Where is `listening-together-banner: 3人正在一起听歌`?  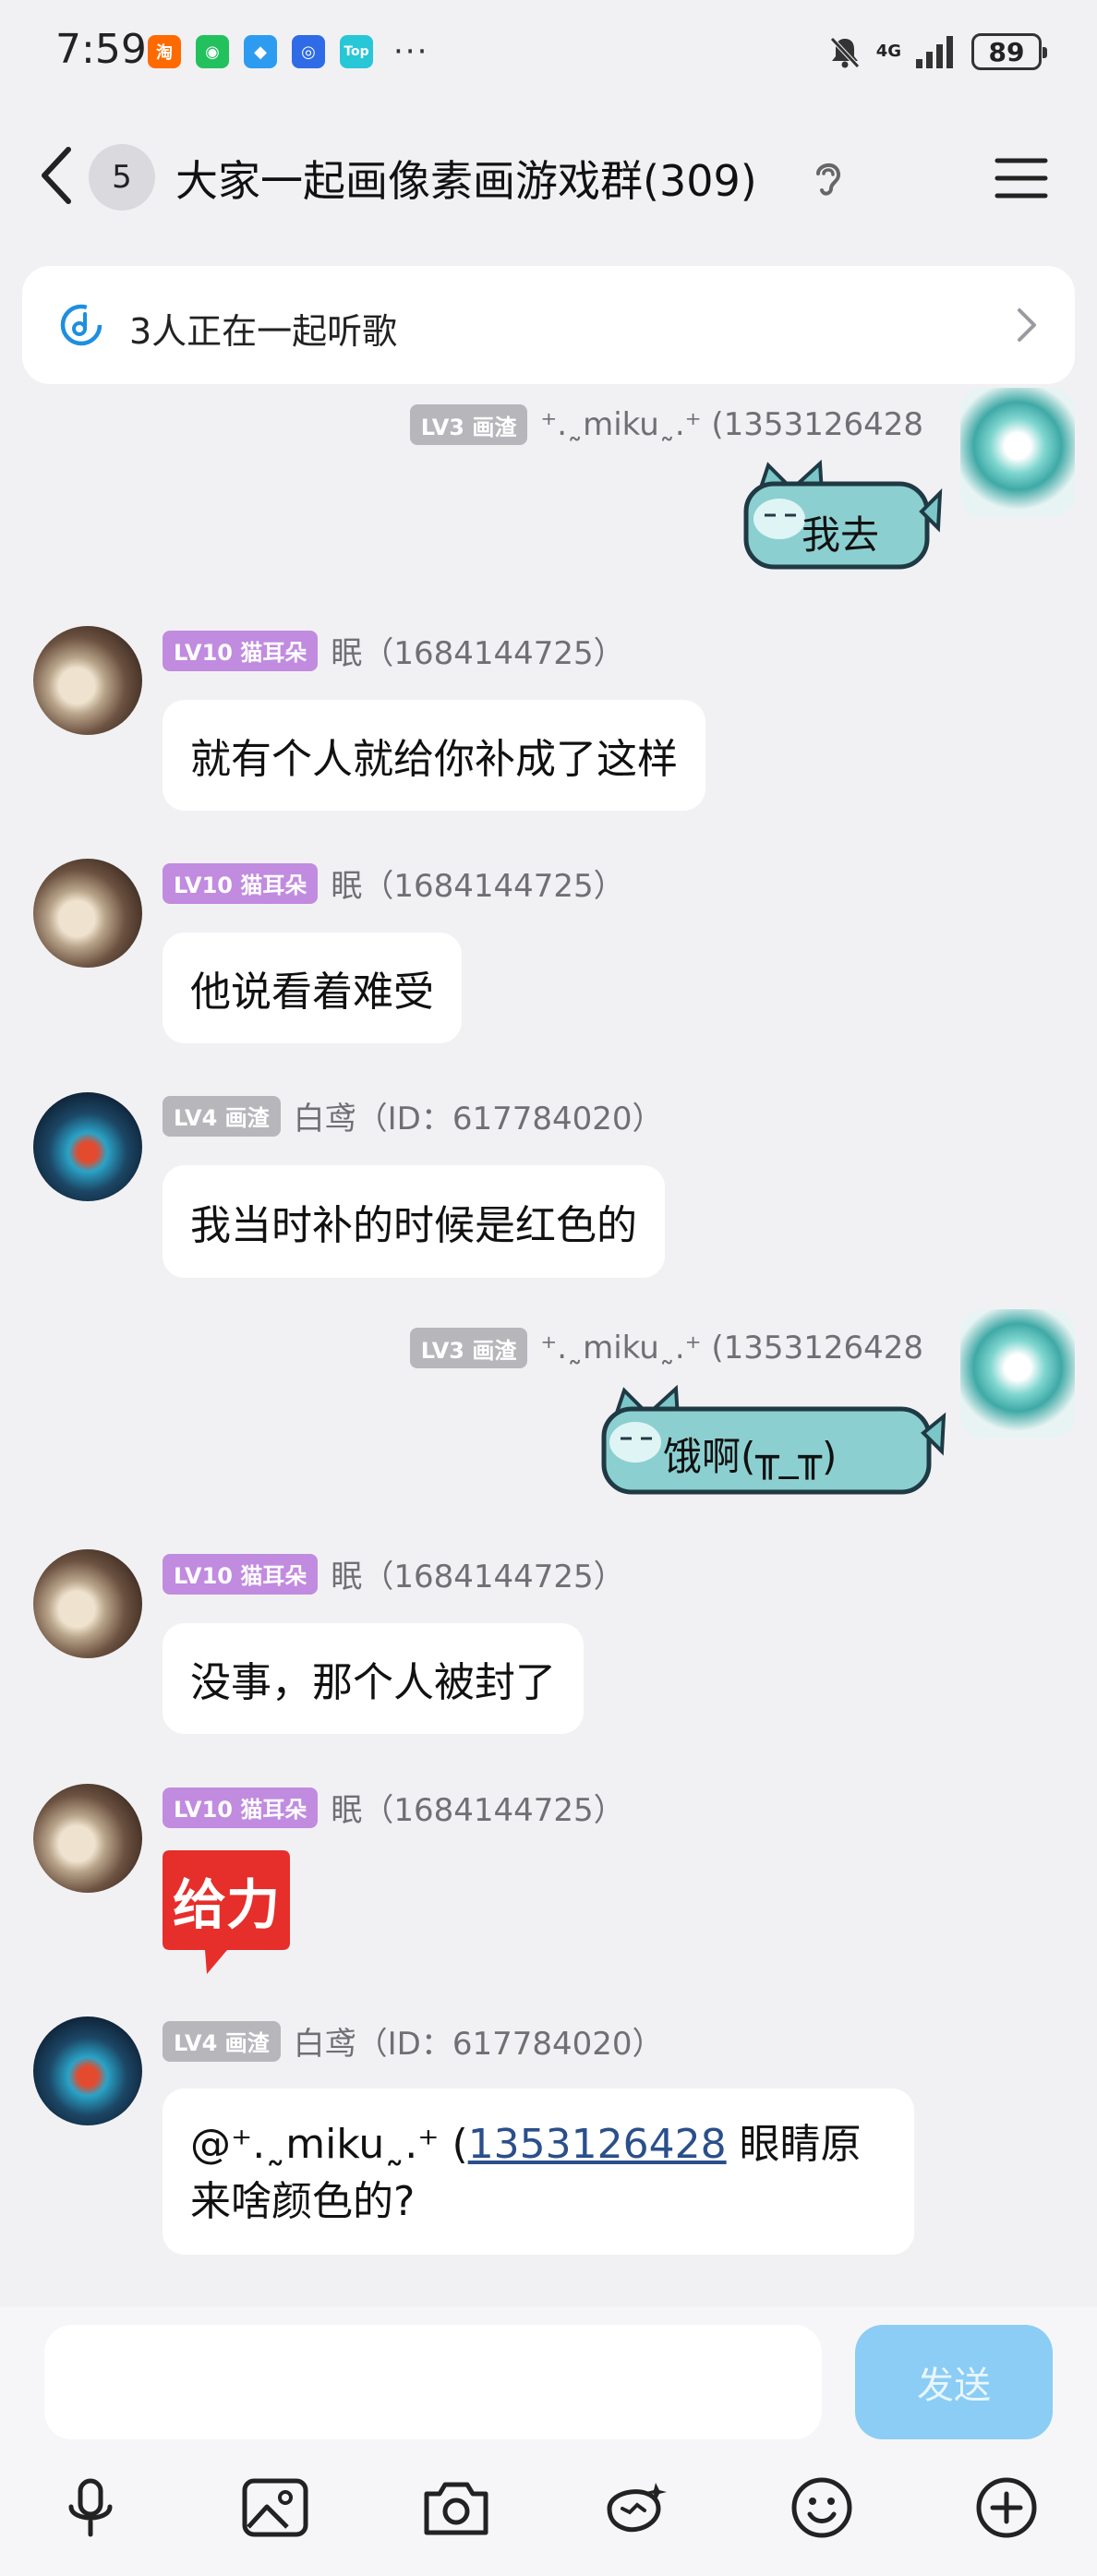 listening-together-banner: 3人正在一起听歌 is located at coordinates (548, 325).